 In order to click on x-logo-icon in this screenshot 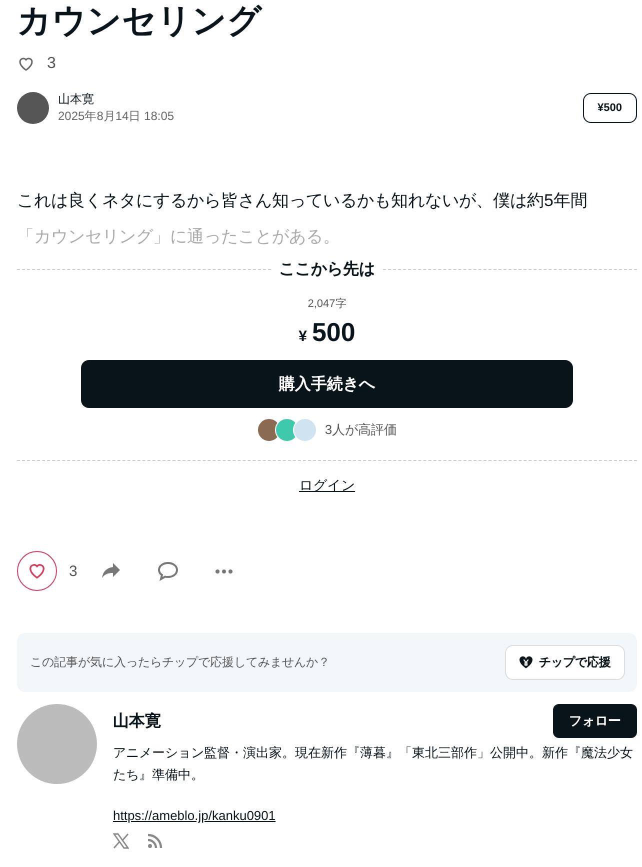, I will do `click(121, 841)`.